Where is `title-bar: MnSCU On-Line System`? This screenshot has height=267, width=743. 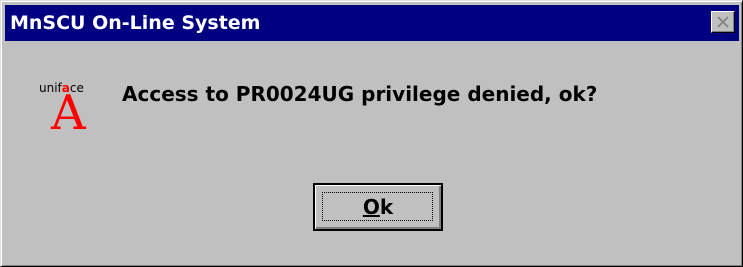 title-bar: MnSCU On-Line System is located at coordinates (372, 23).